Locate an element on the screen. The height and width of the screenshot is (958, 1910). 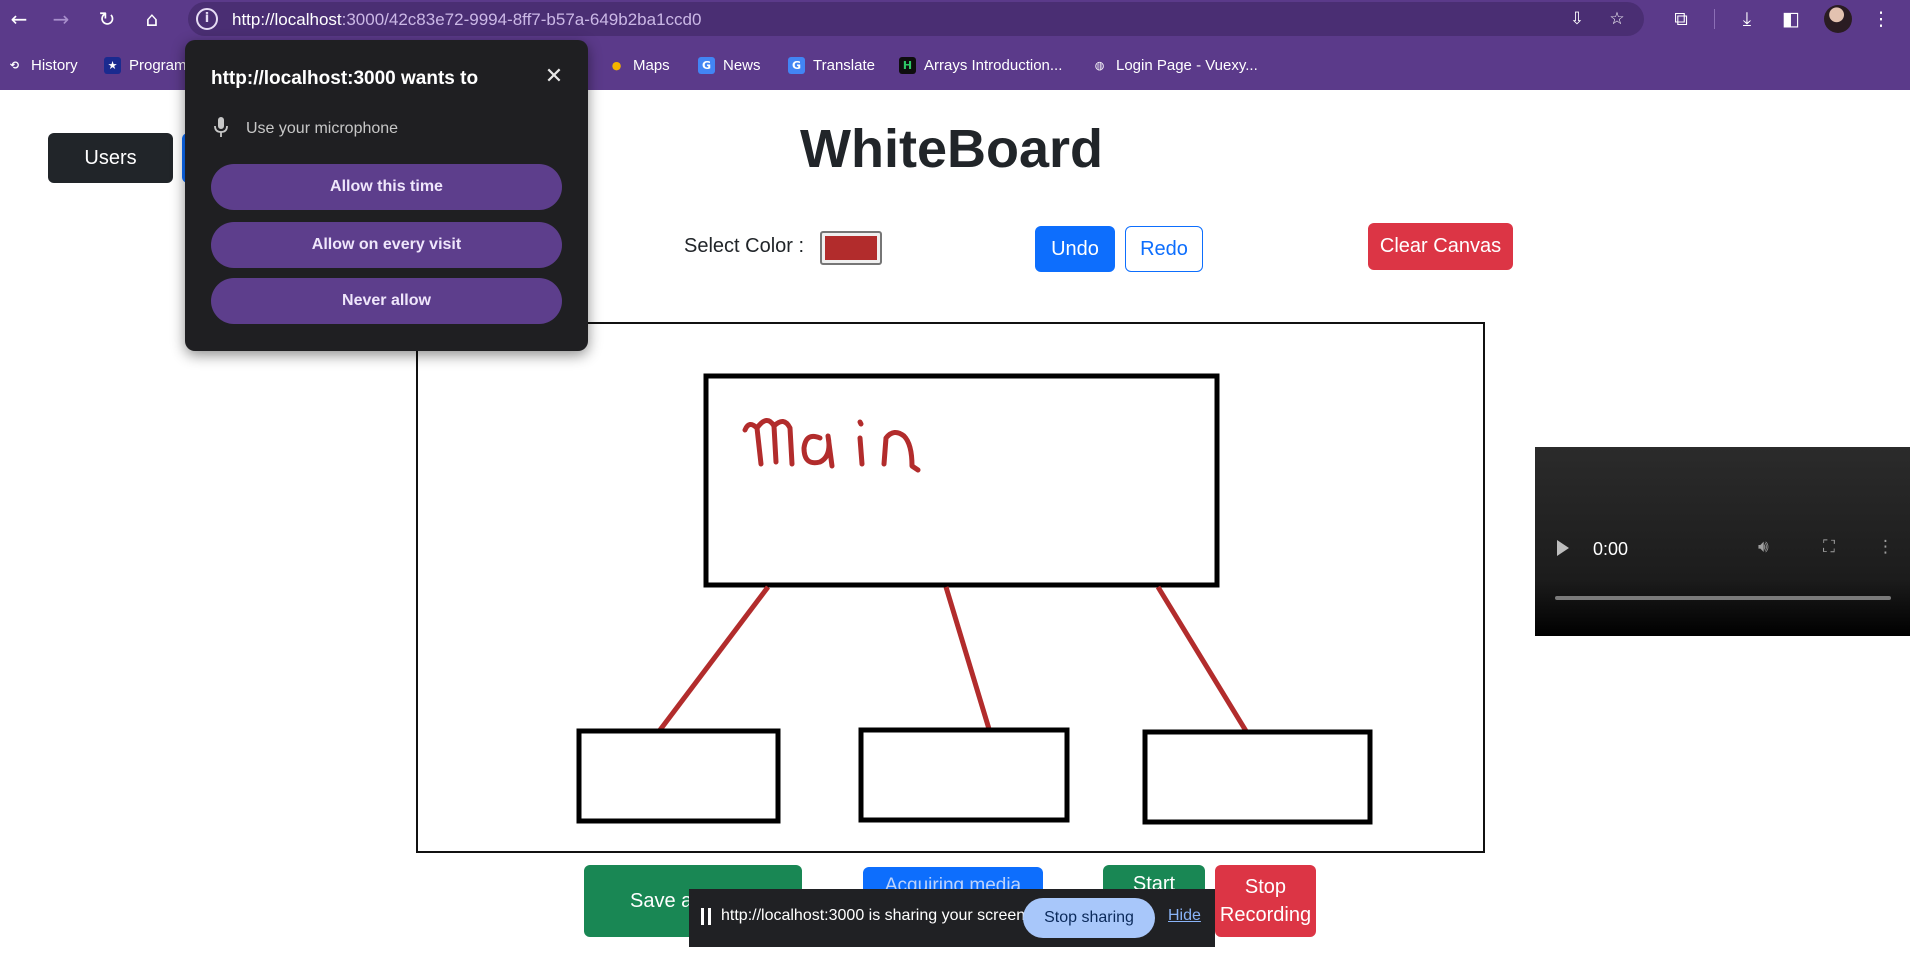
main-box is located at coordinates (961, 480).